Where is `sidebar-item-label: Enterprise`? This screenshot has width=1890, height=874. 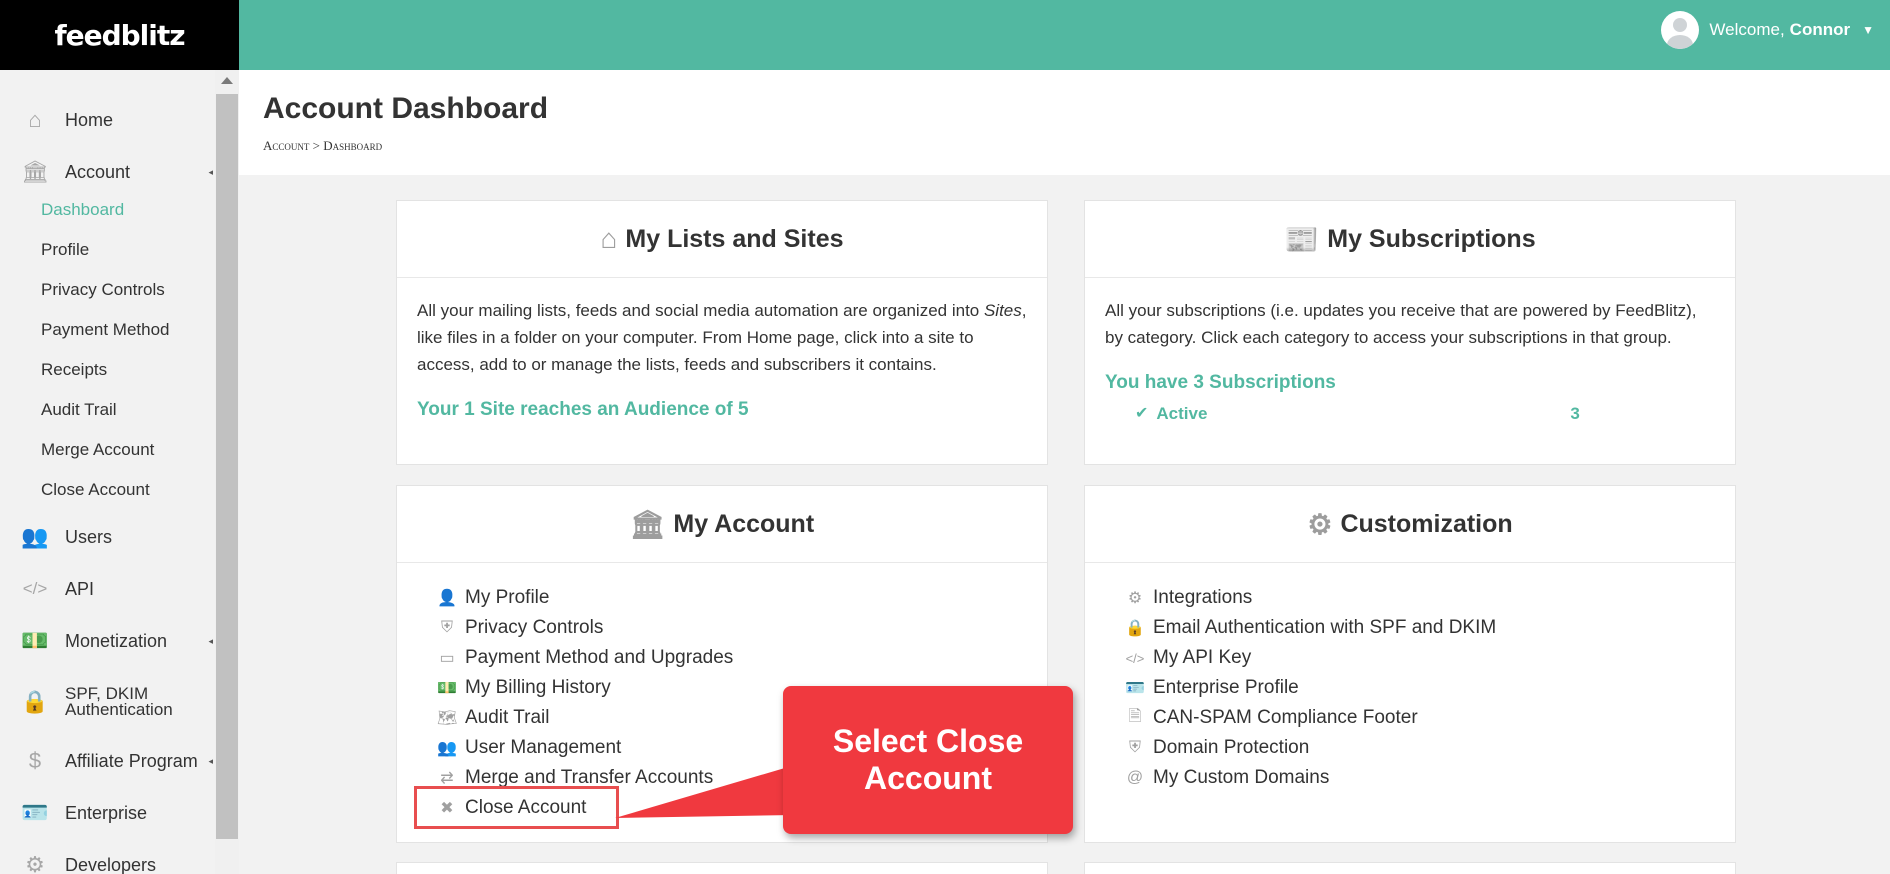 sidebar-item-label: Enterprise is located at coordinates (106, 812).